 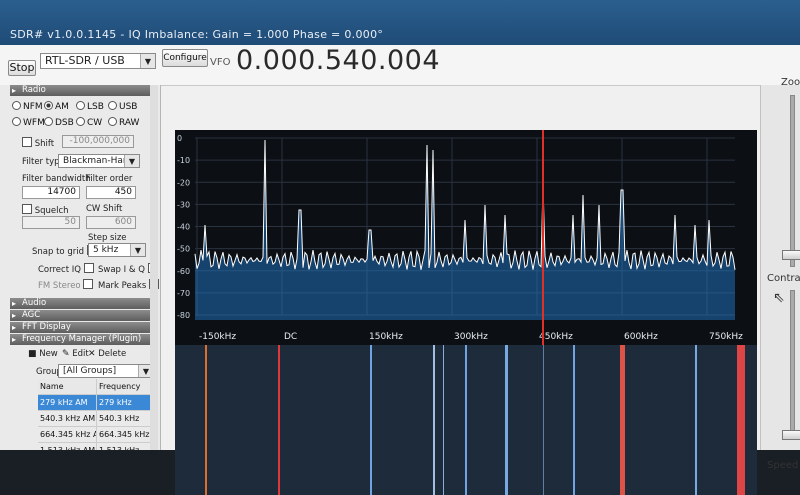 I want to click on new-label: New, so click(x=48, y=354).